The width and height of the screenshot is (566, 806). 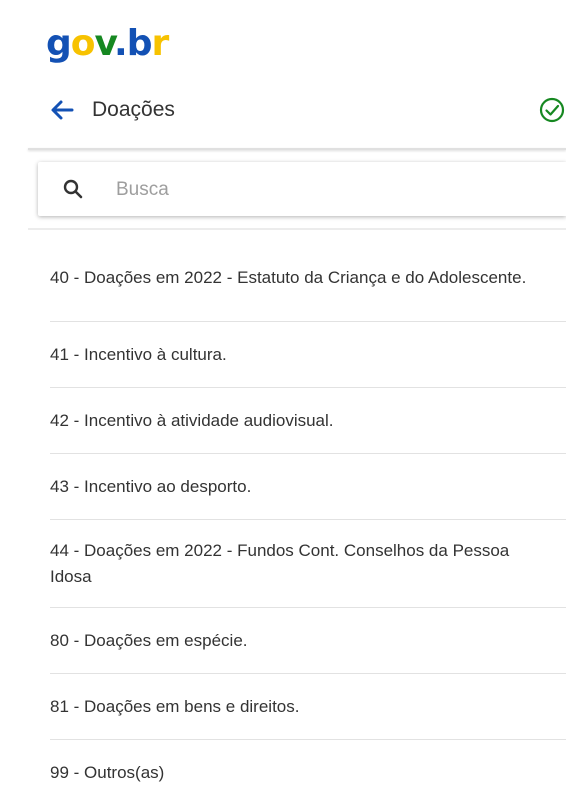 What do you see at coordinates (308, 355) in the screenshot?
I see `list-item: 41 - Incentivo à cultura.` at bounding box center [308, 355].